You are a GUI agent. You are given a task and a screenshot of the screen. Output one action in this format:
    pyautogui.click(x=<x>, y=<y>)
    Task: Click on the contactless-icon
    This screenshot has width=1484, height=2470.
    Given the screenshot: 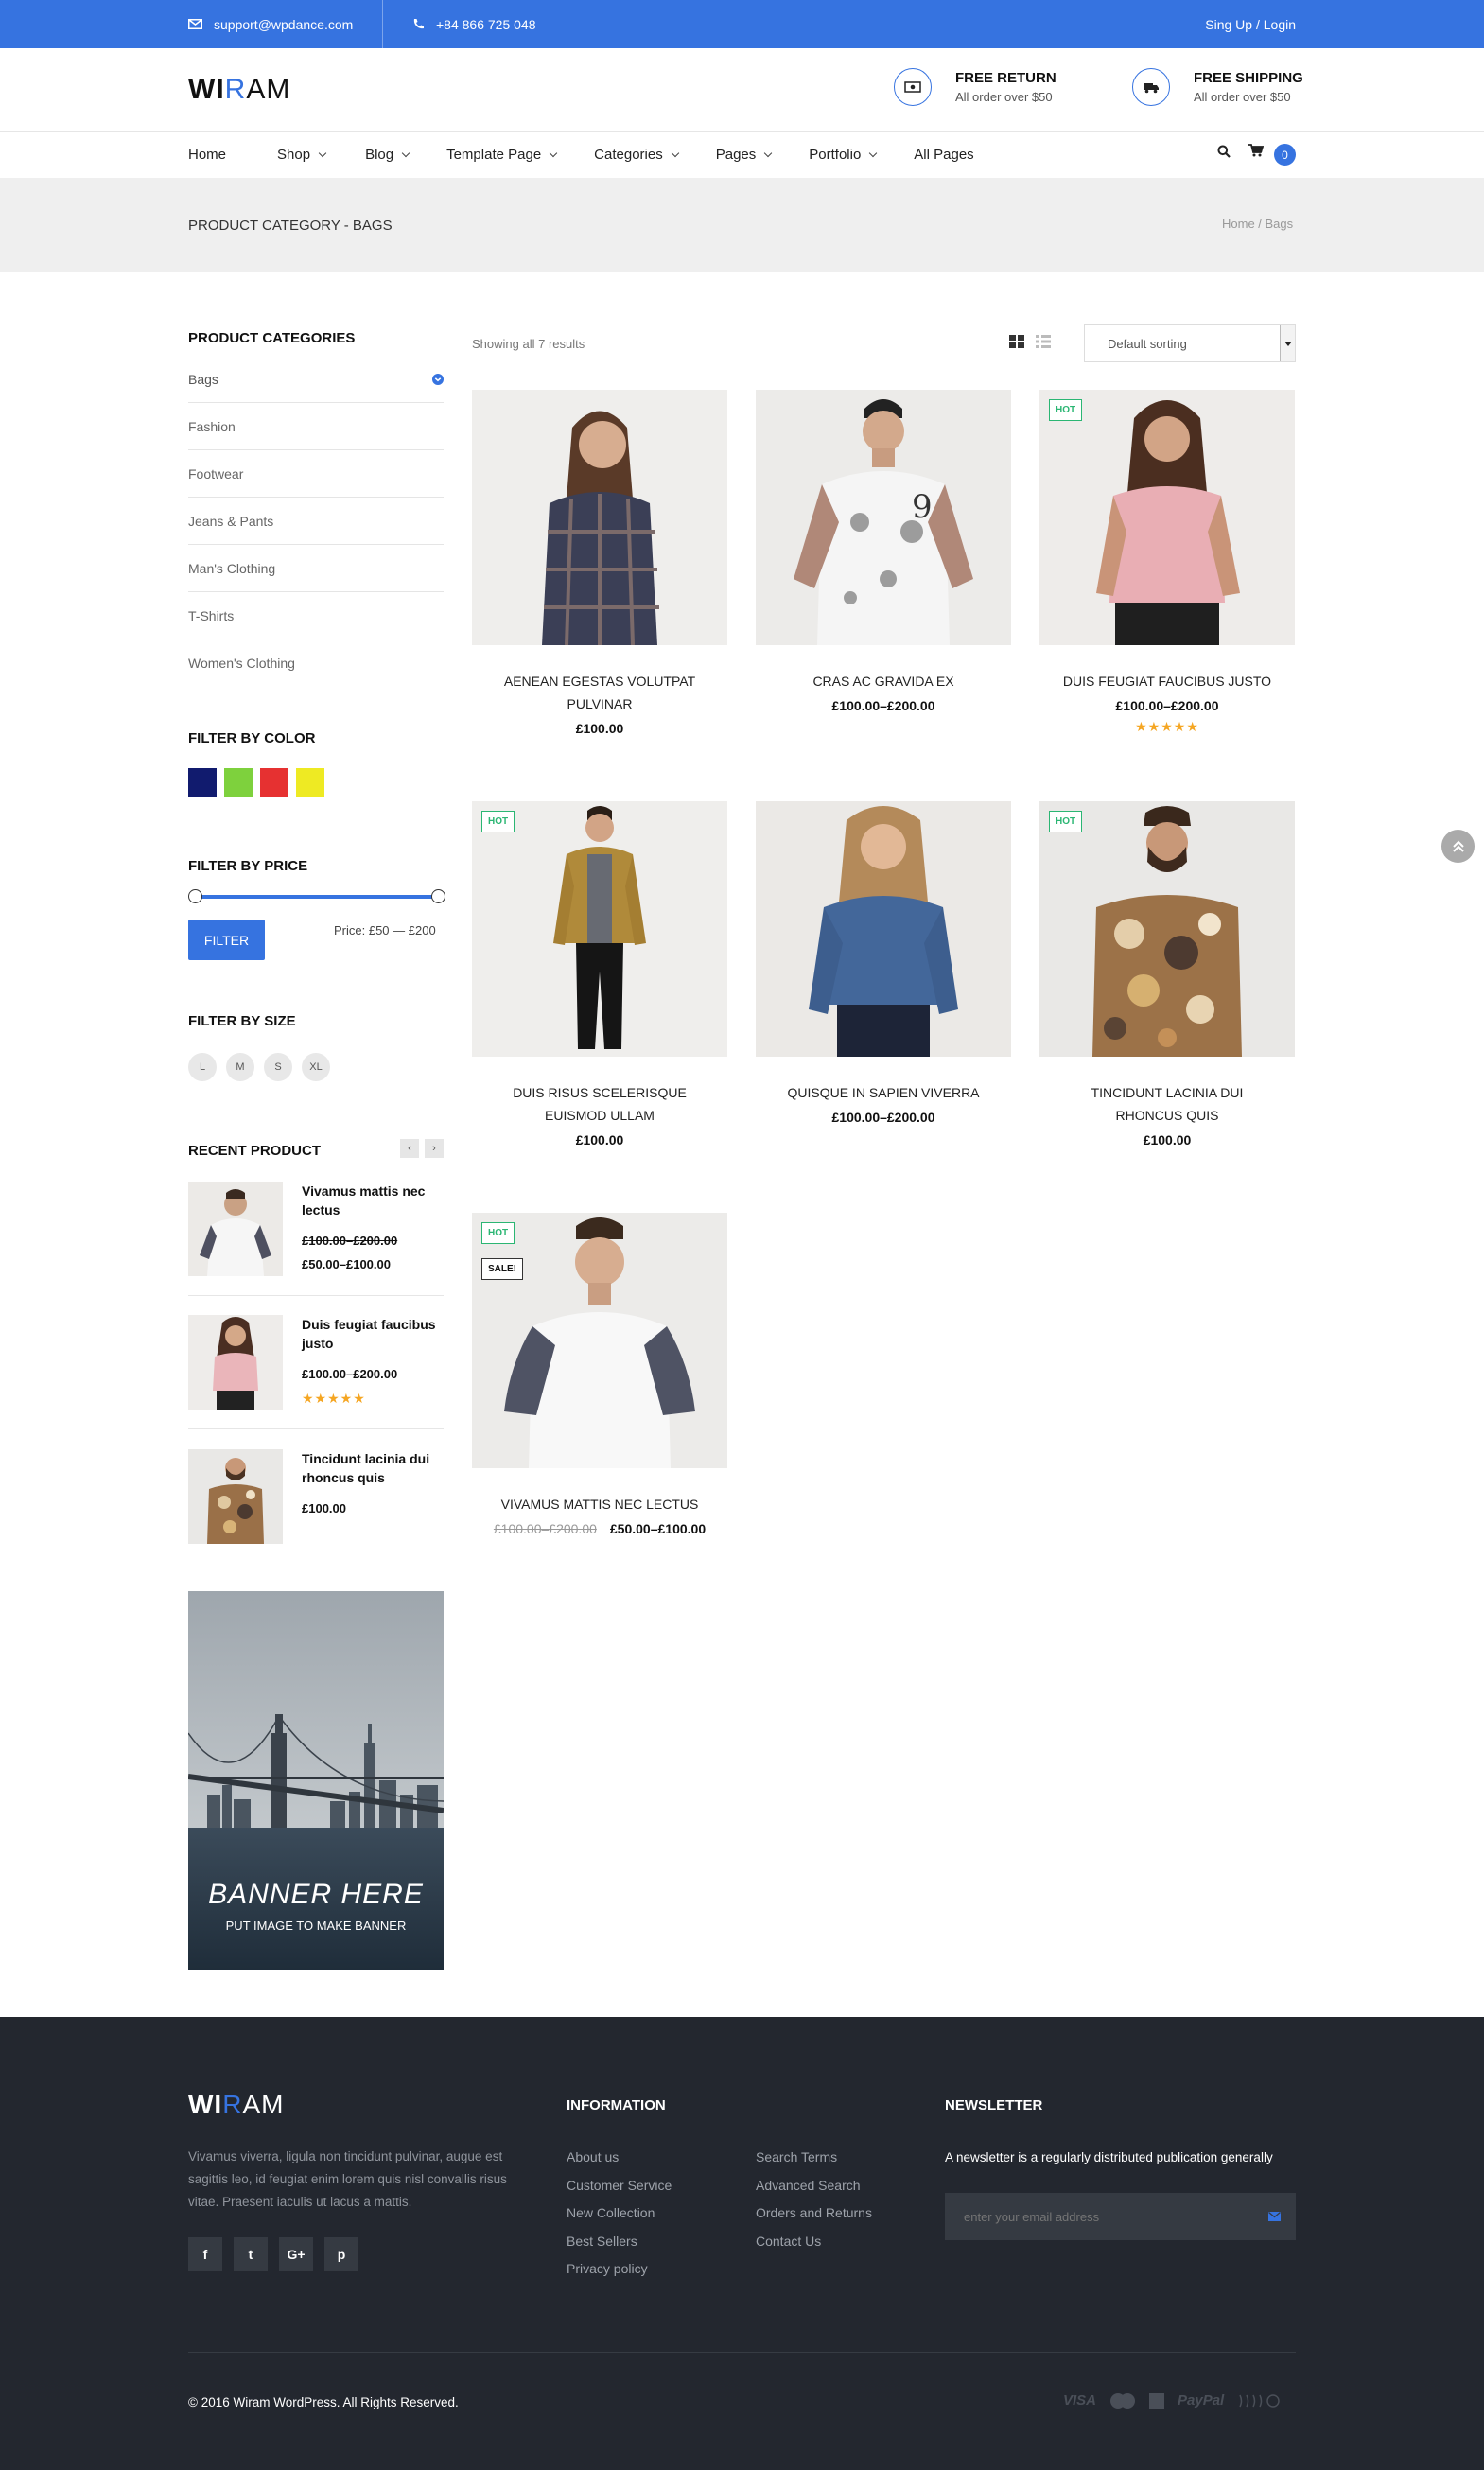 What is the action you would take?
    pyautogui.click(x=1259, y=2400)
    